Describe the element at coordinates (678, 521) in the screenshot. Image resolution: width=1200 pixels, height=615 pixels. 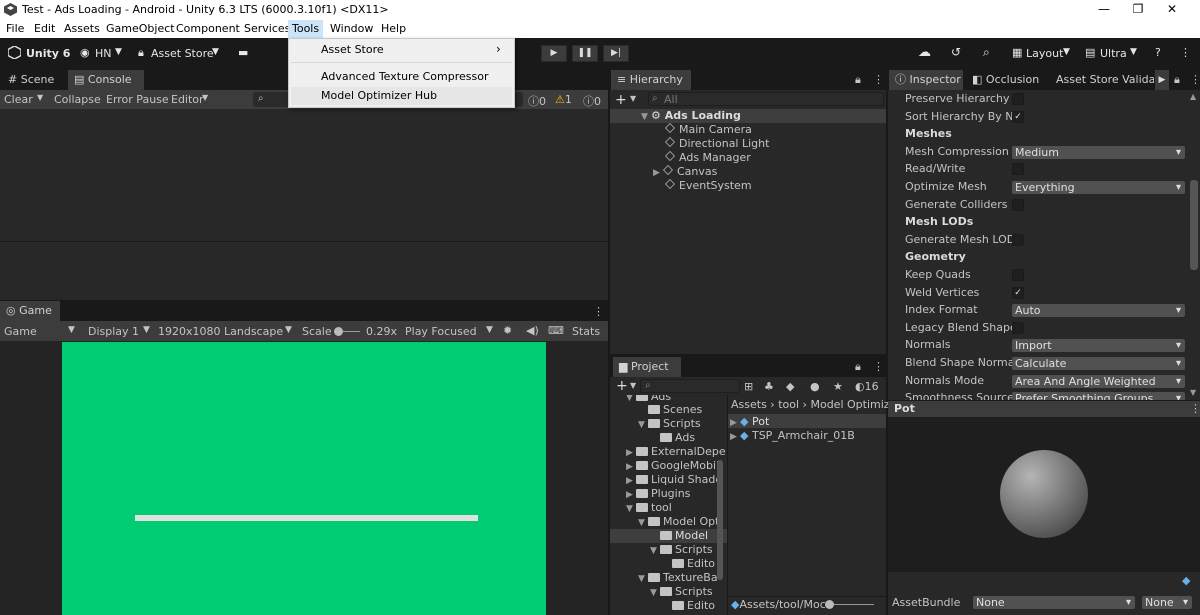
I see `tree-item: ▼ Model Opt` at that location.